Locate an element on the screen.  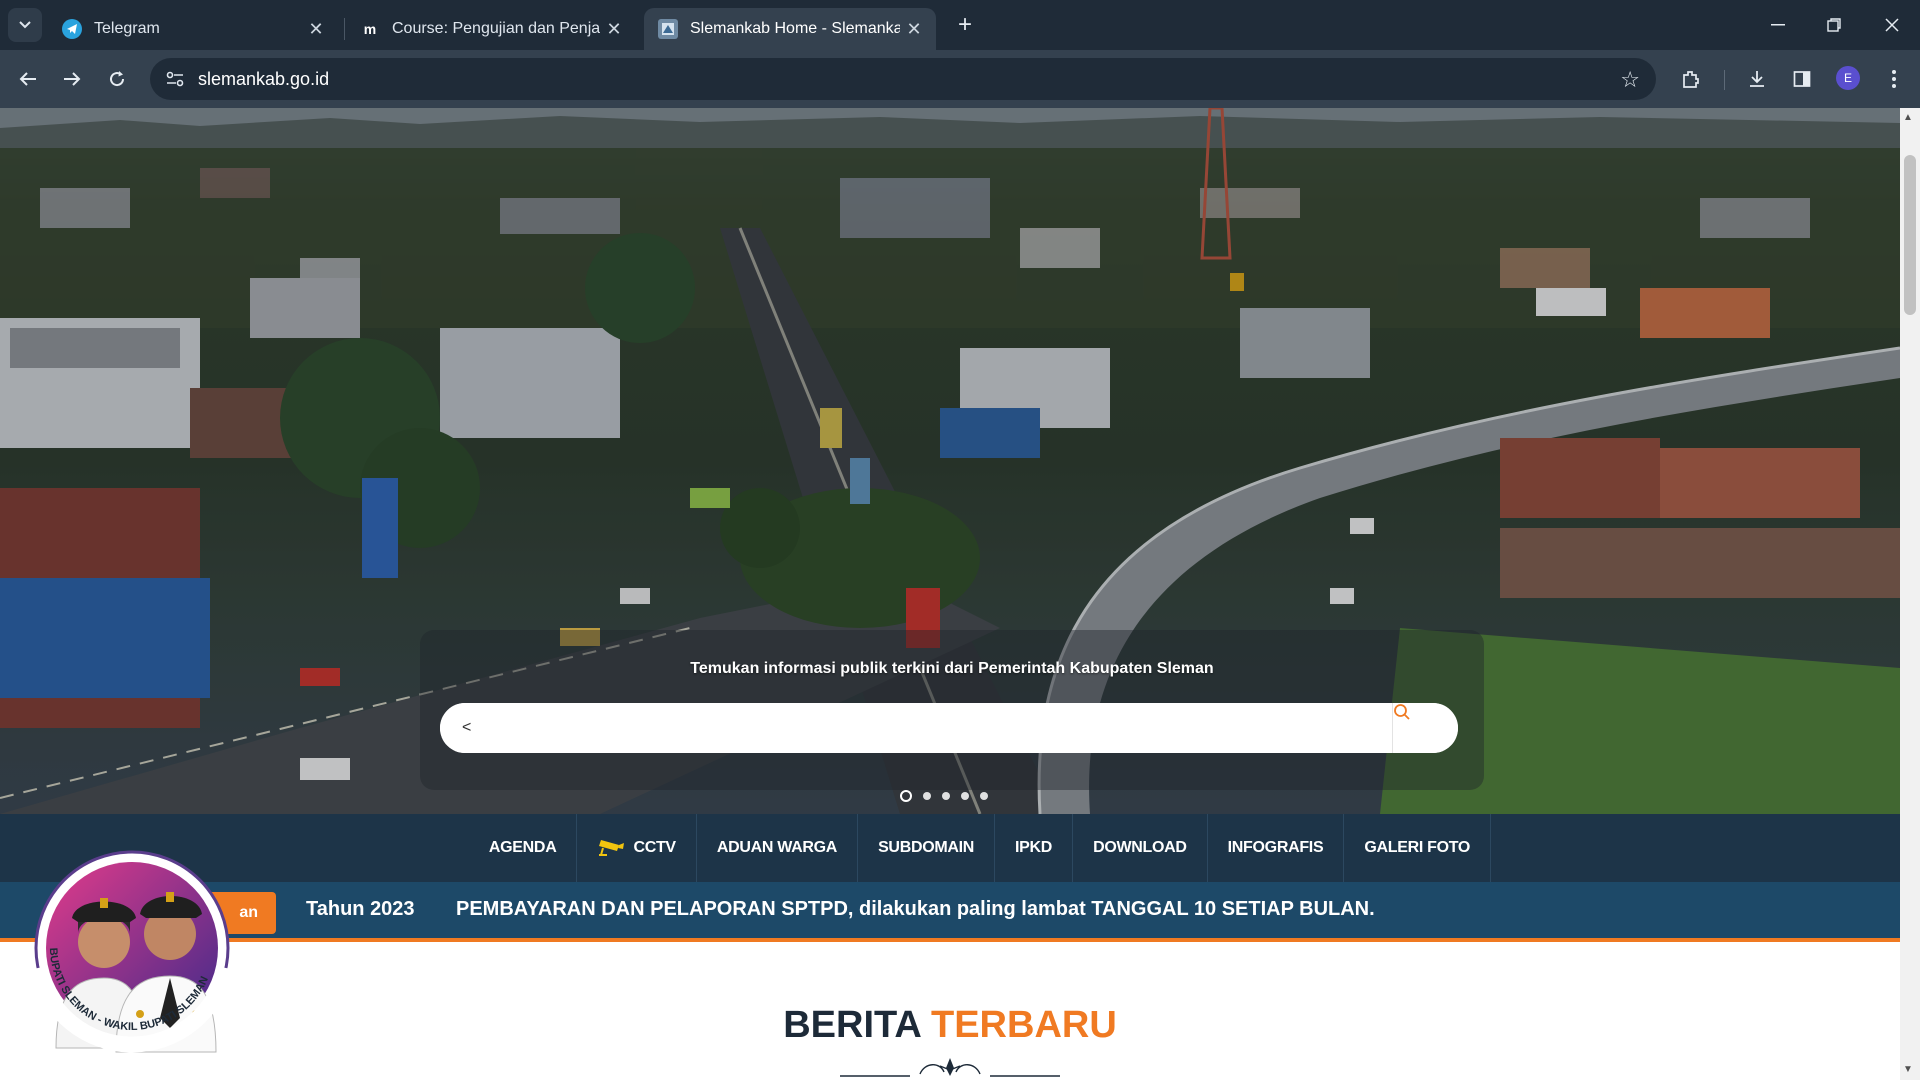
window-close-icon is located at coordinates (1892, 25).